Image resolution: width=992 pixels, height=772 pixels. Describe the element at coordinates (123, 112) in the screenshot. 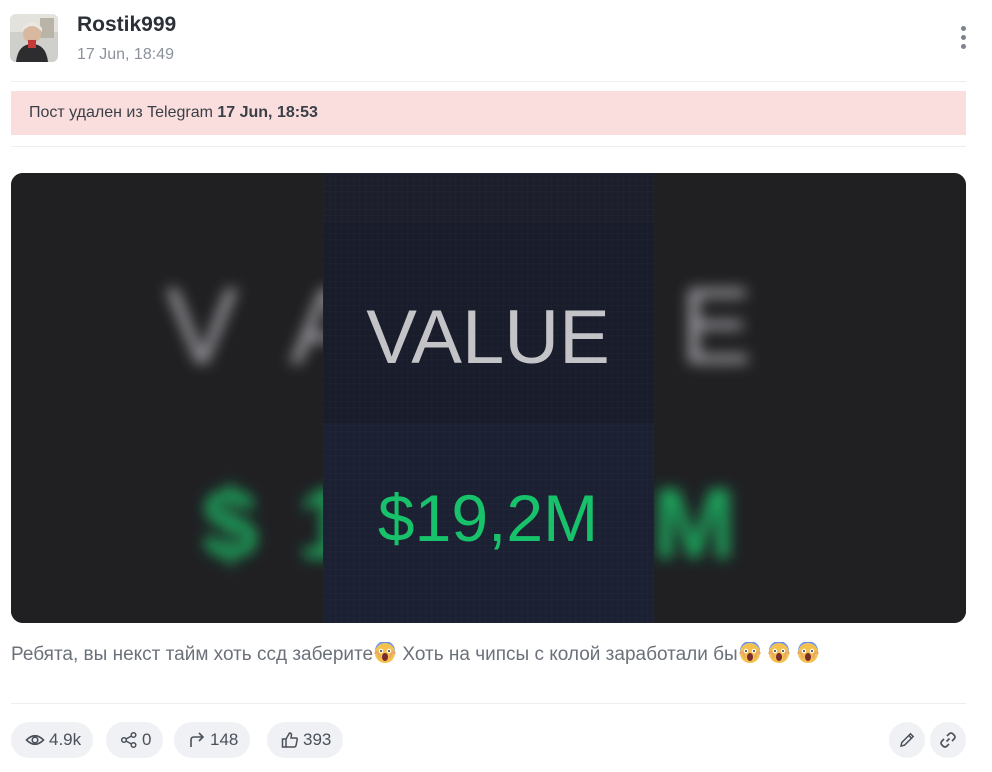

I see `notice-text: Пост удален из Telegram` at that location.